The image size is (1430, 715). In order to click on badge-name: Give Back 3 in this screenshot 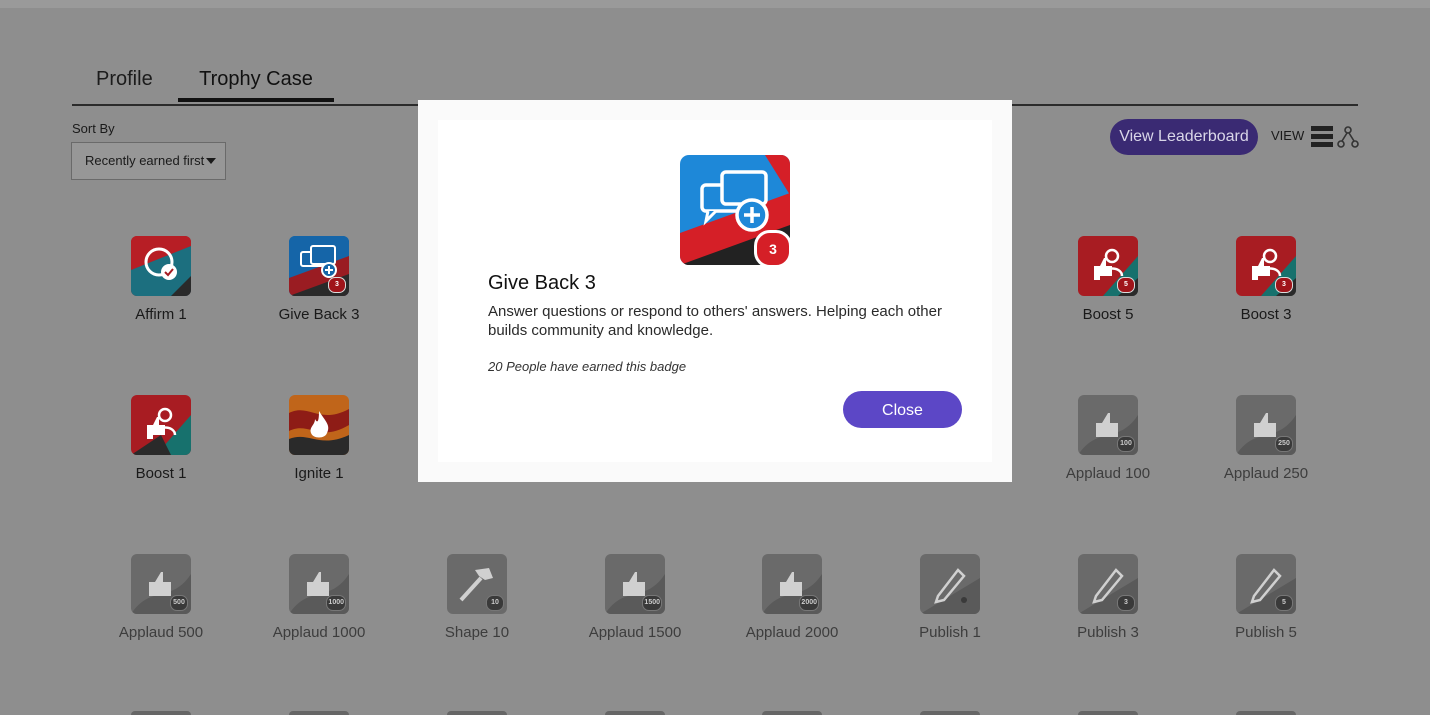, I will do `click(319, 314)`.